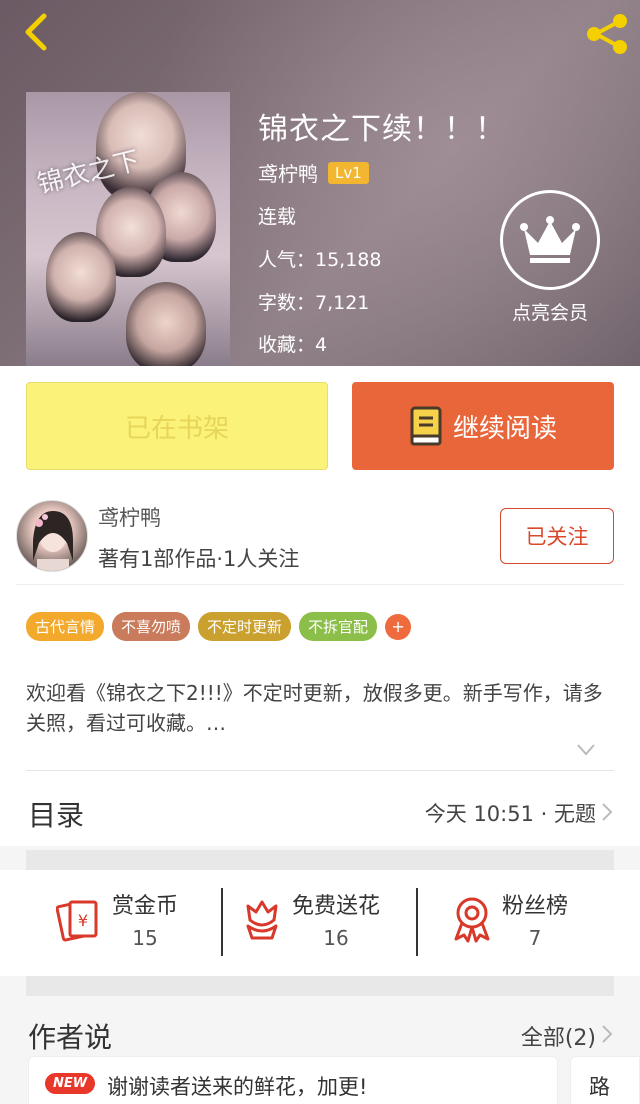 The height and width of the screenshot is (1104, 640). What do you see at coordinates (151, 626) in the screenshot?
I see `tag-item: 不喜勿喷` at bounding box center [151, 626].